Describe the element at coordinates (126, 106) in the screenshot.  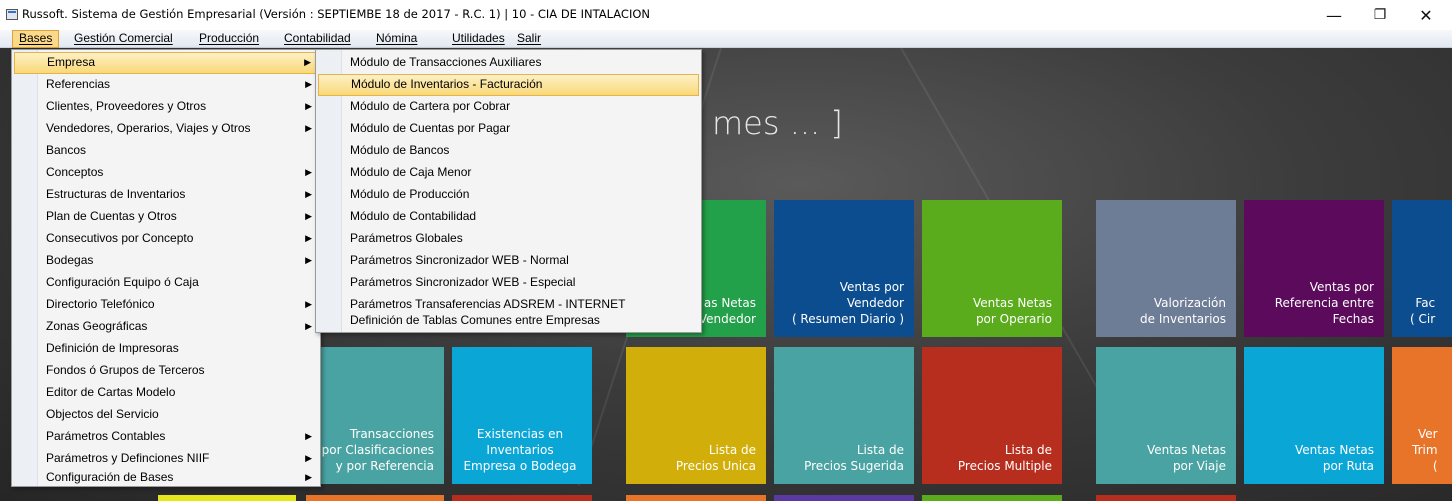
I see `menu-item-label: Clientes, Proveedores y Otros` at that location.